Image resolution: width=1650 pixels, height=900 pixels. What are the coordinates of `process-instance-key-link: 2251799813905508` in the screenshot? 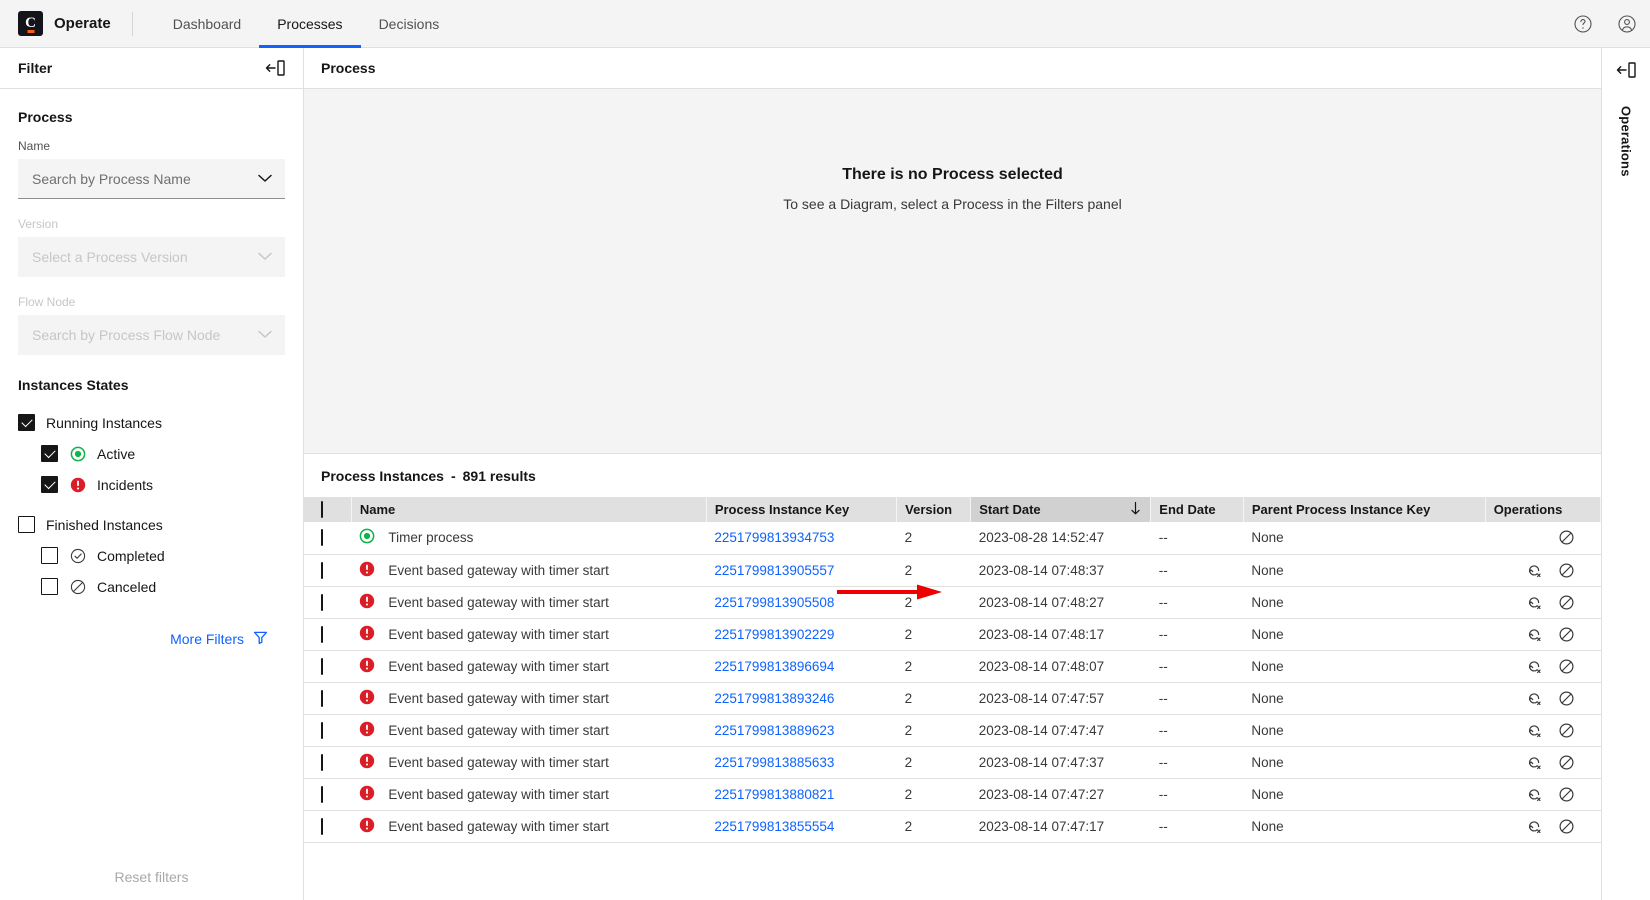 It's located at (774, 602).